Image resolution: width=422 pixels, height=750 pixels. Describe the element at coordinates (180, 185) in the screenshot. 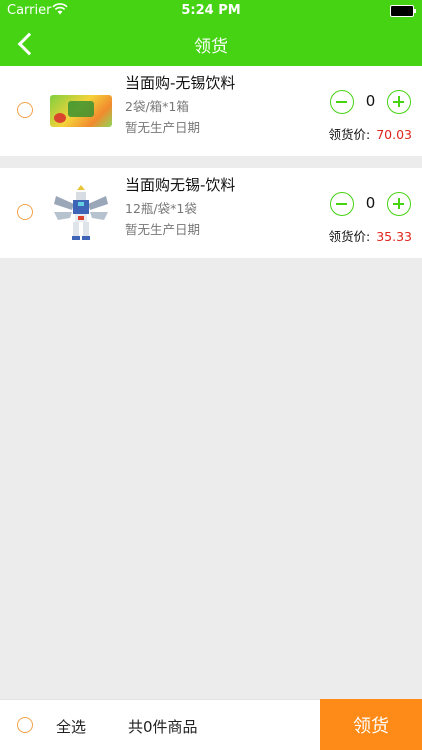

I see `item-name: 当面购无锡-饮料` at that location.